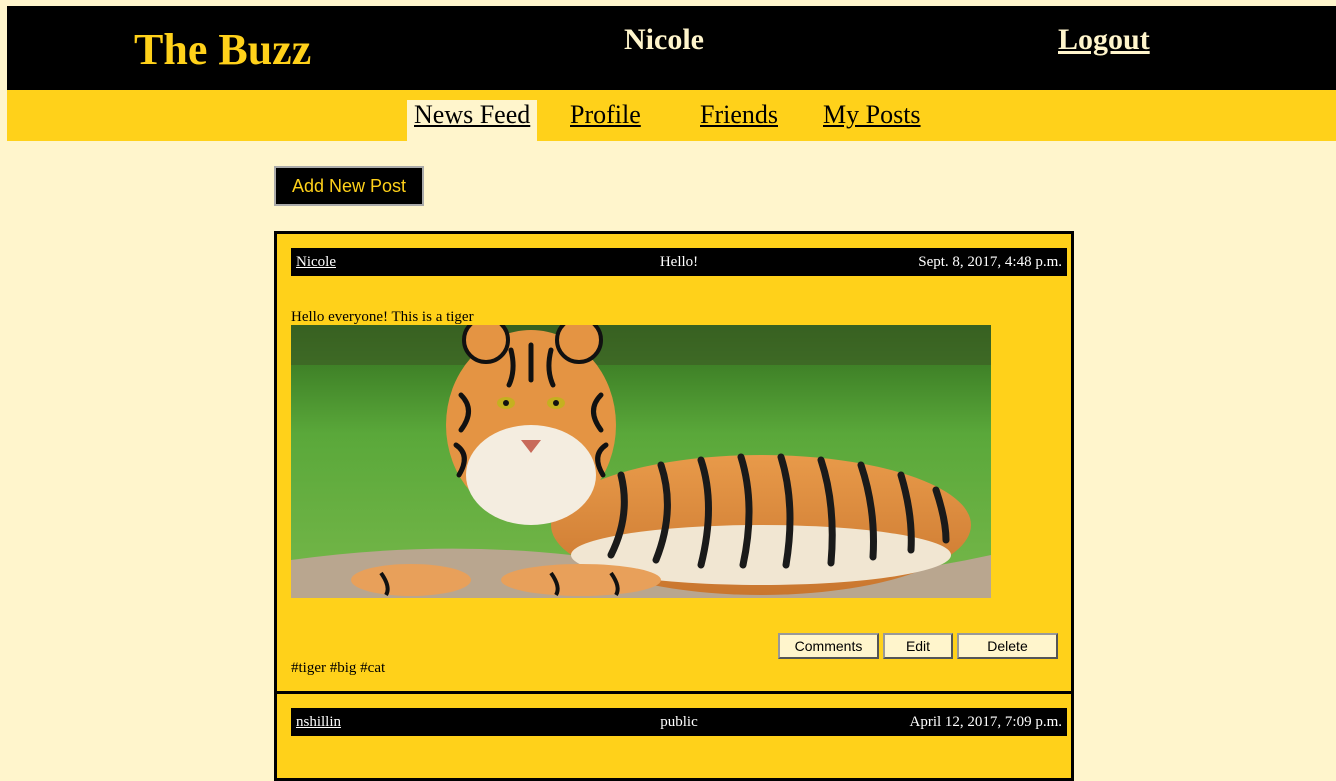 The width and height of the screenshot is (1336, 781). I want to click on nav-profile: Profile, so click(605, 115).